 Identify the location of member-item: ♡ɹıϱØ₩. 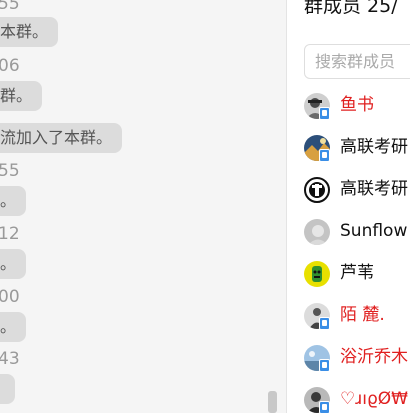
(357, 399).